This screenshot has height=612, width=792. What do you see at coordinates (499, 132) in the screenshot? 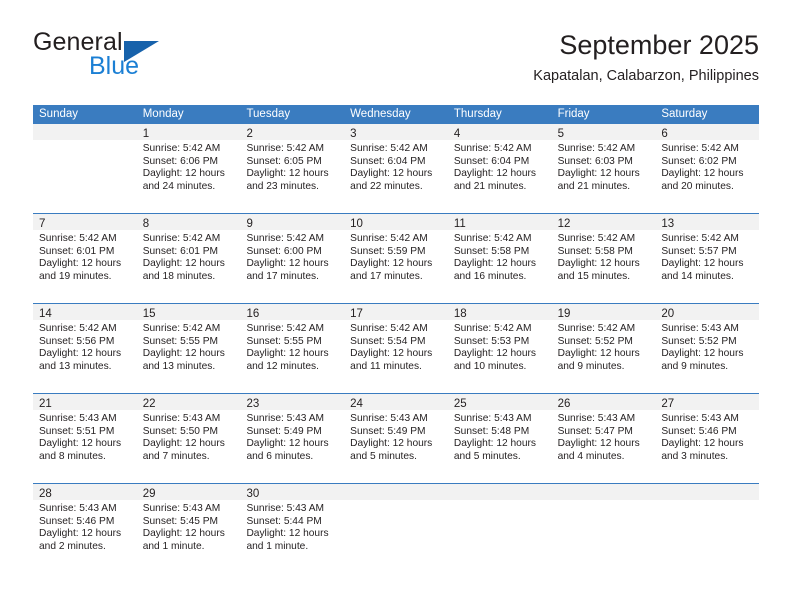
I see `day-number-band: 4` at bounding box center [499, 132].